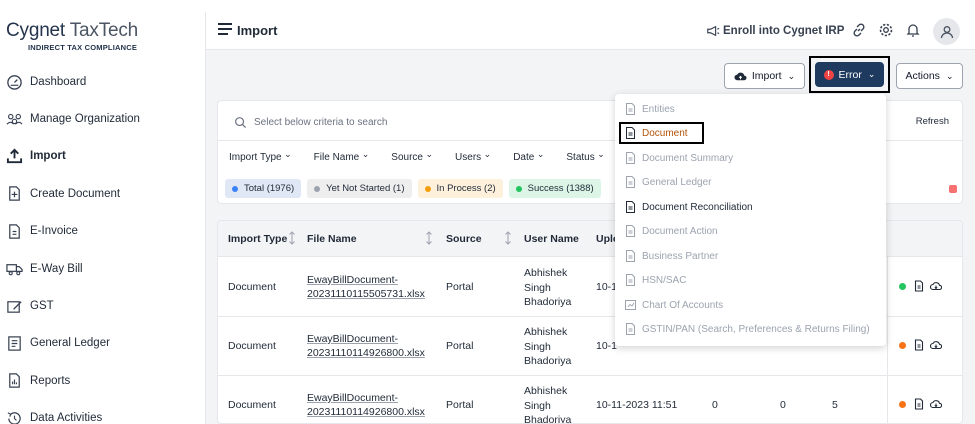 The width and height of the screenshot is (975, 424). What do you see at coordinates (551, 239) in the screenshot?
I see `col-user-name: User Name` at bounding box center [551, 239].